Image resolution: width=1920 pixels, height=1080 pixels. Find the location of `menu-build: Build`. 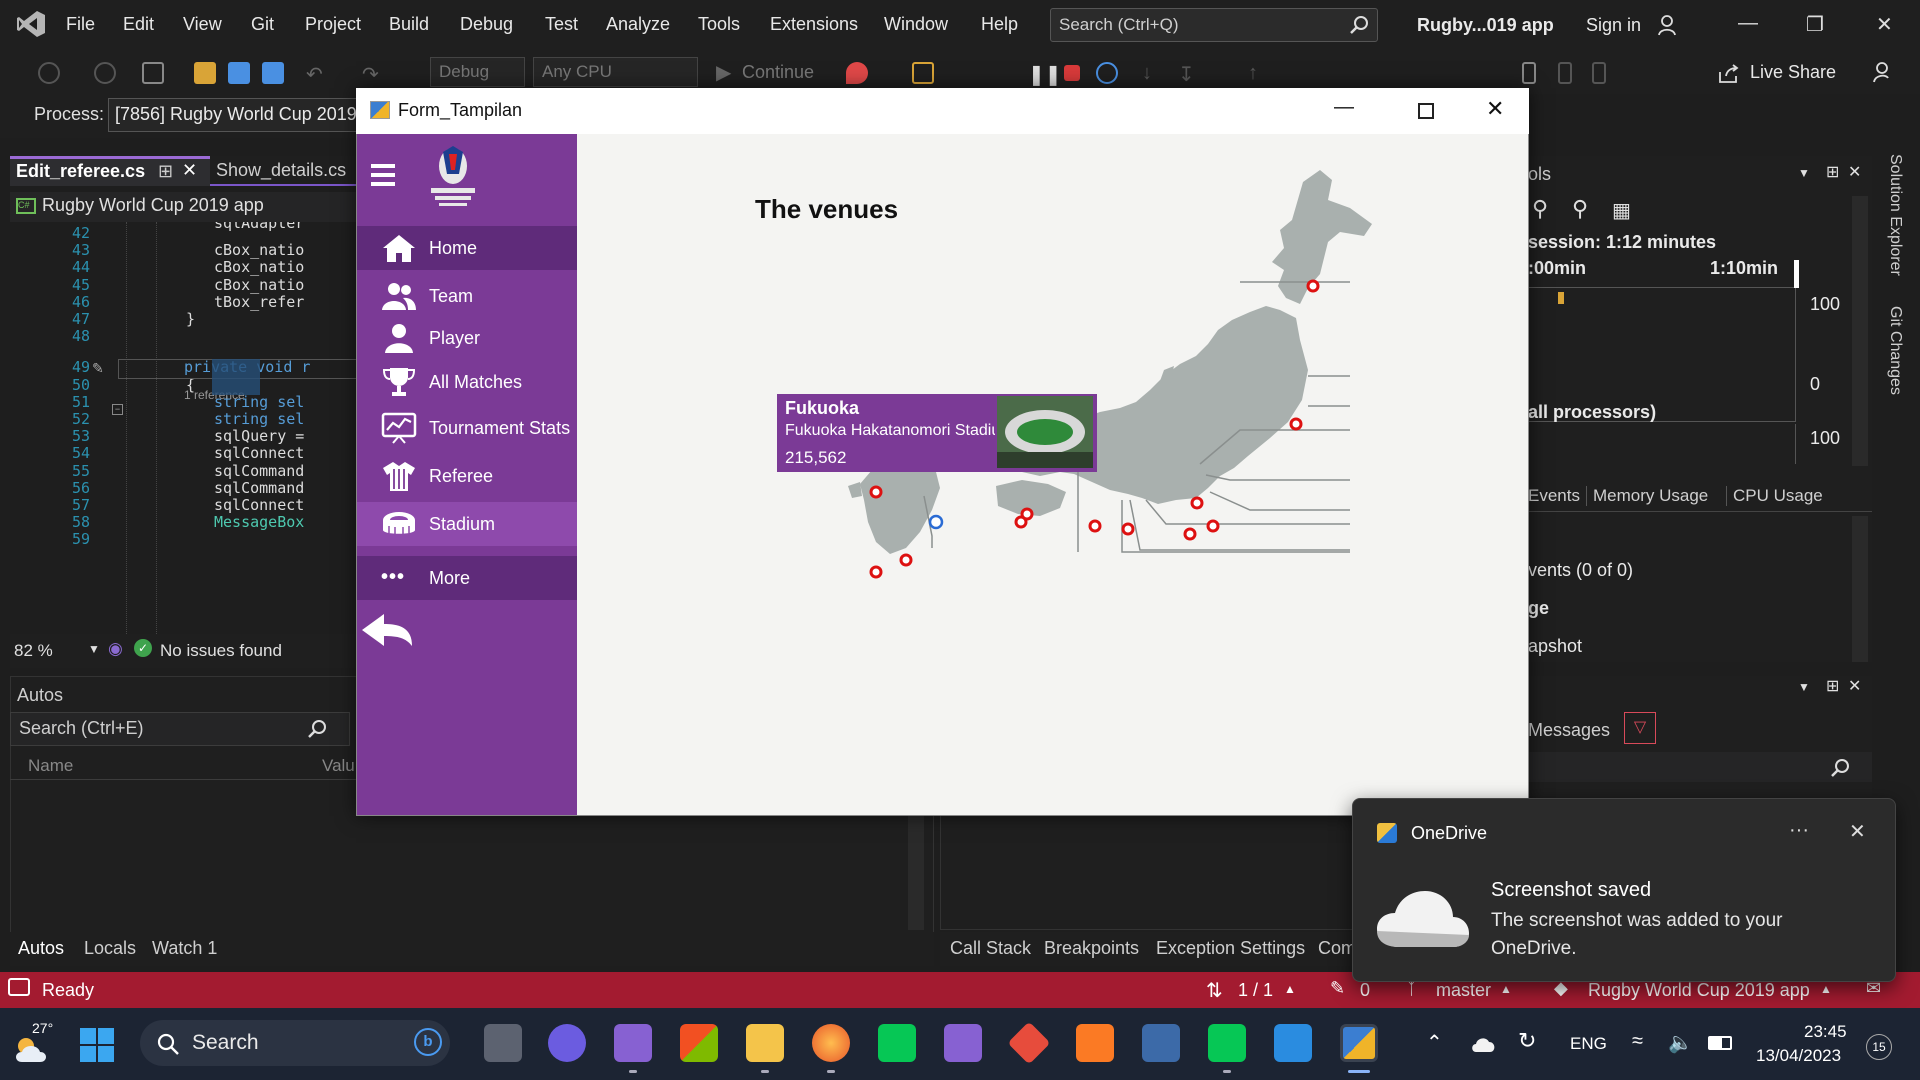

menu-build: Build is located at coordinates (409, 24).